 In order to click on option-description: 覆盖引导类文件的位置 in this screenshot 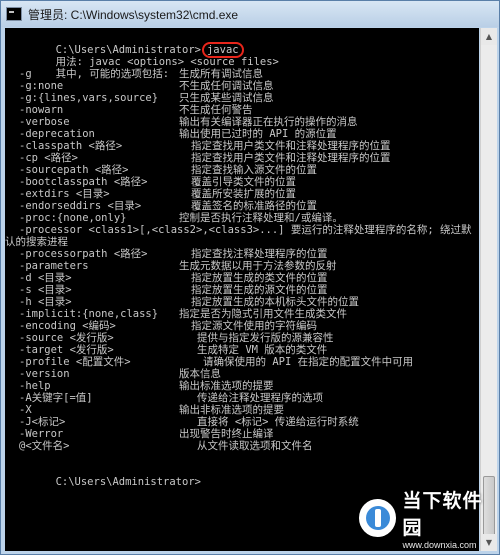, I will do `click(243, 182)`.